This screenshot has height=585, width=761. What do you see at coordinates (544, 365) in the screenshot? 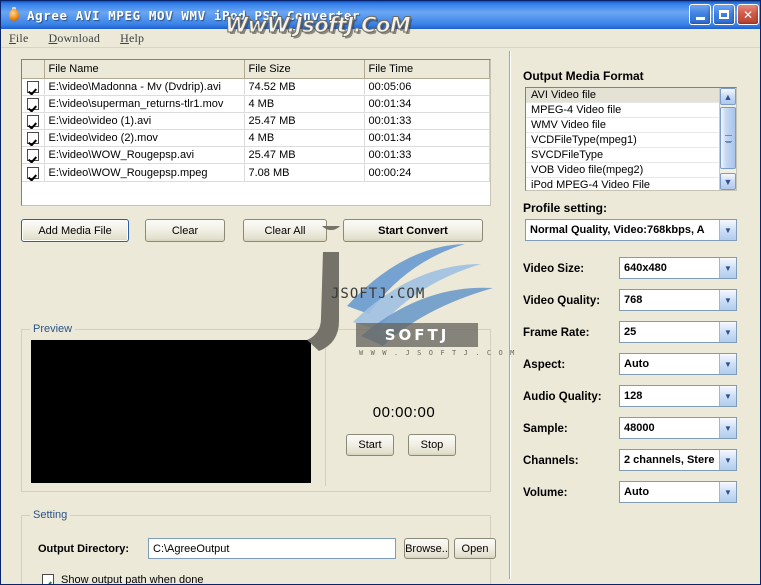
I see `aspect-label: Aspect:` at bounding box center [544, 365].